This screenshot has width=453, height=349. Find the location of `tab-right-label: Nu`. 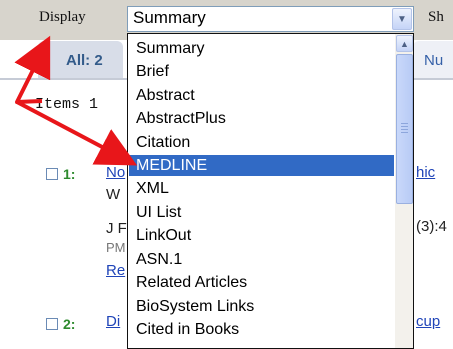

tab-right-label: Nu is located at coordinates (433, 60).